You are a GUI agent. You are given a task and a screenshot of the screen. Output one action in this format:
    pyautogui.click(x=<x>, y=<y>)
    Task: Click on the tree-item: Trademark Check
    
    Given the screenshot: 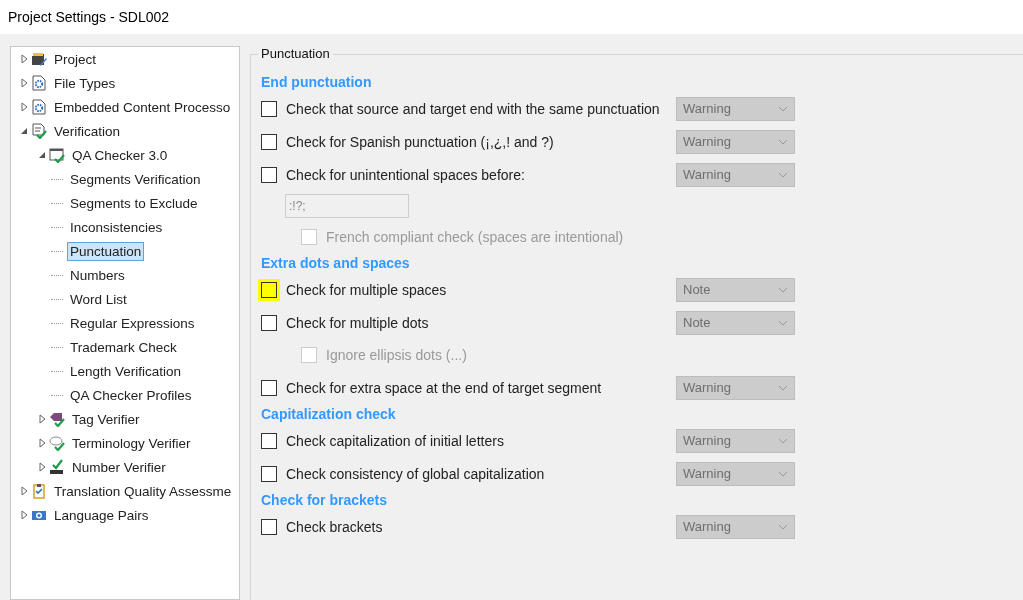 What is the action you would take?
    pyautogui.click(x=123, y=347)
    